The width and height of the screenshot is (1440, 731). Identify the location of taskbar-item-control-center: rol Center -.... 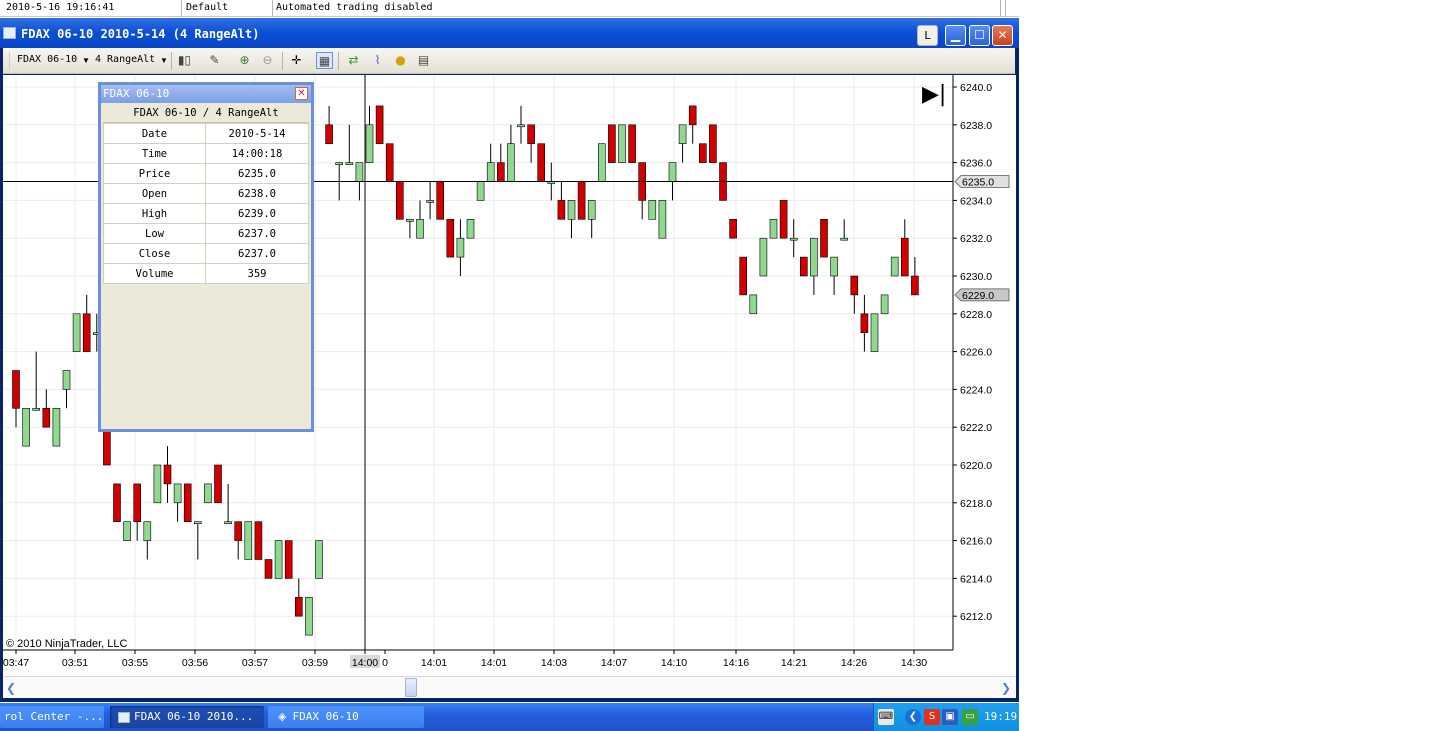
(52, 717).